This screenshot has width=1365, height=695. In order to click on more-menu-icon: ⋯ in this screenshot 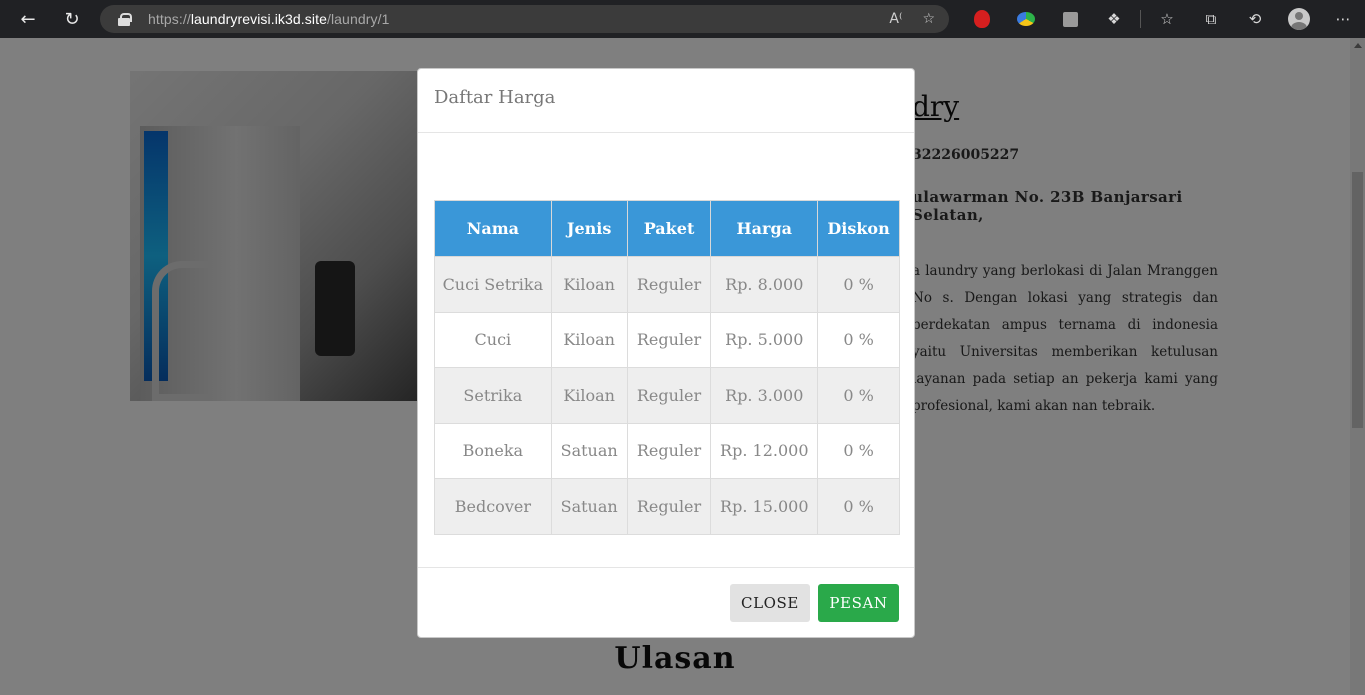, I will do `click(1343, 19)`.